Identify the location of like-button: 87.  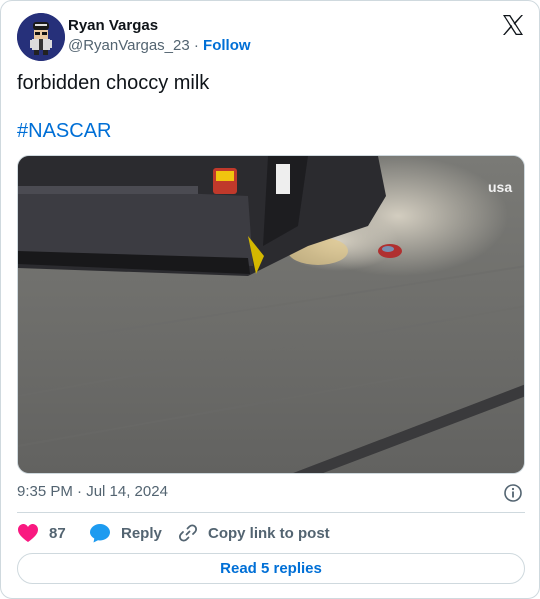
(41, 533).